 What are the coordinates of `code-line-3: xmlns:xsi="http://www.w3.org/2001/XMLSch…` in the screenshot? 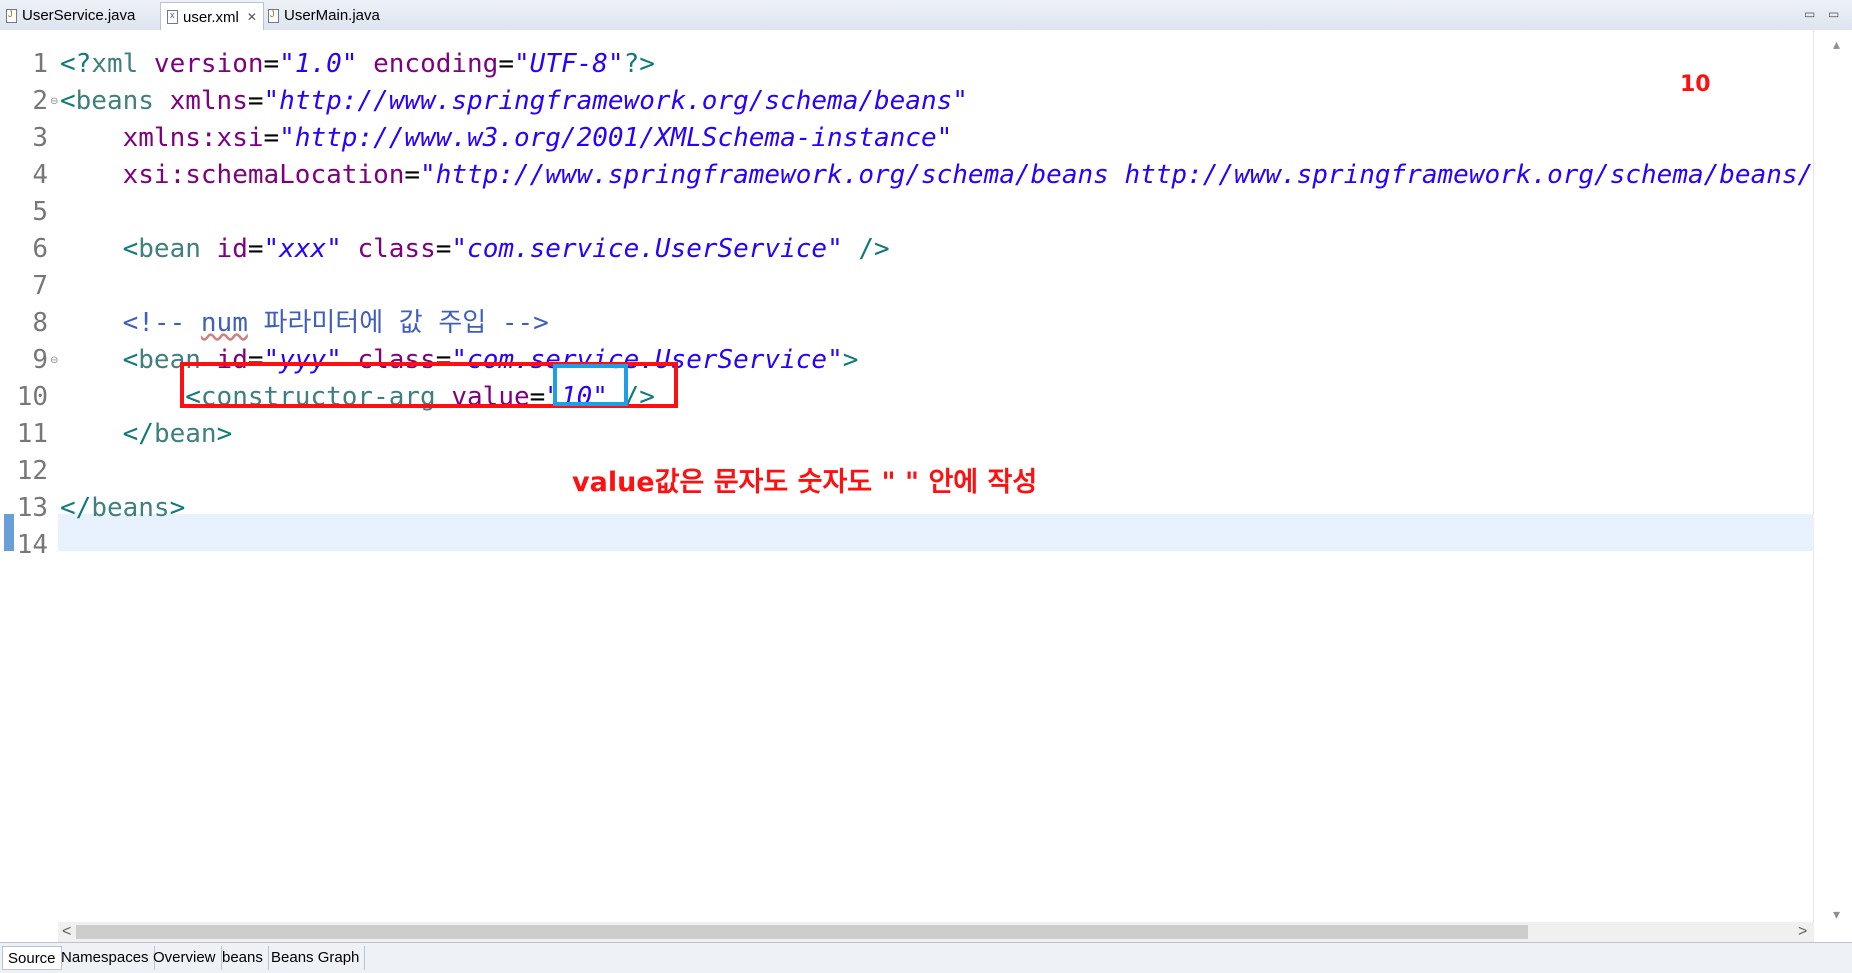 It's located at (537, 138).